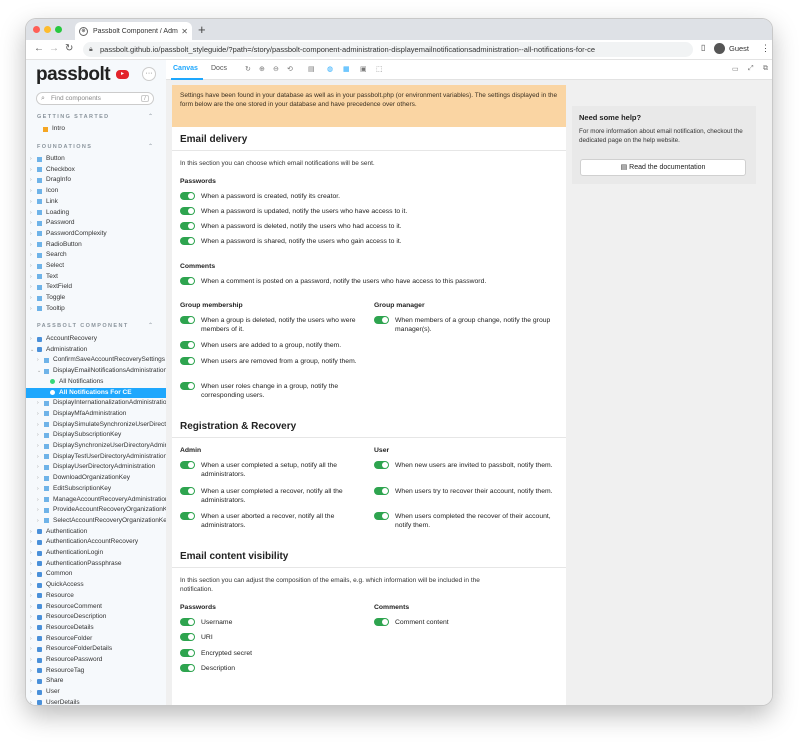 The height and width of the screenshot is (742, 800). What do you see at coordinates (49, 213) in the screenshot?
I see `sidebar-item-loading: › Loading` at bounding box center [49, 213].